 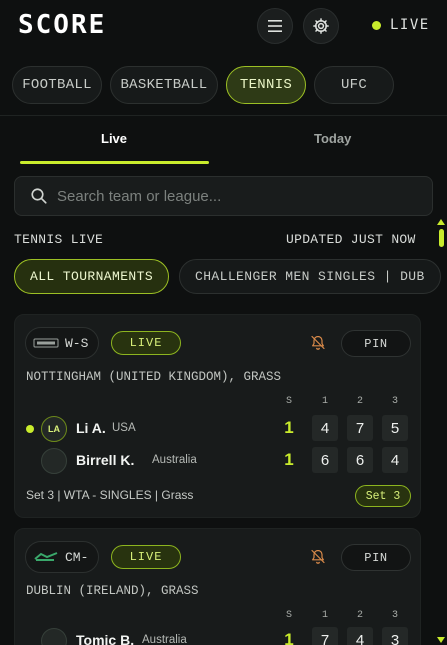 I want to click on player-avatar: LA, so click(x=54, y=429).